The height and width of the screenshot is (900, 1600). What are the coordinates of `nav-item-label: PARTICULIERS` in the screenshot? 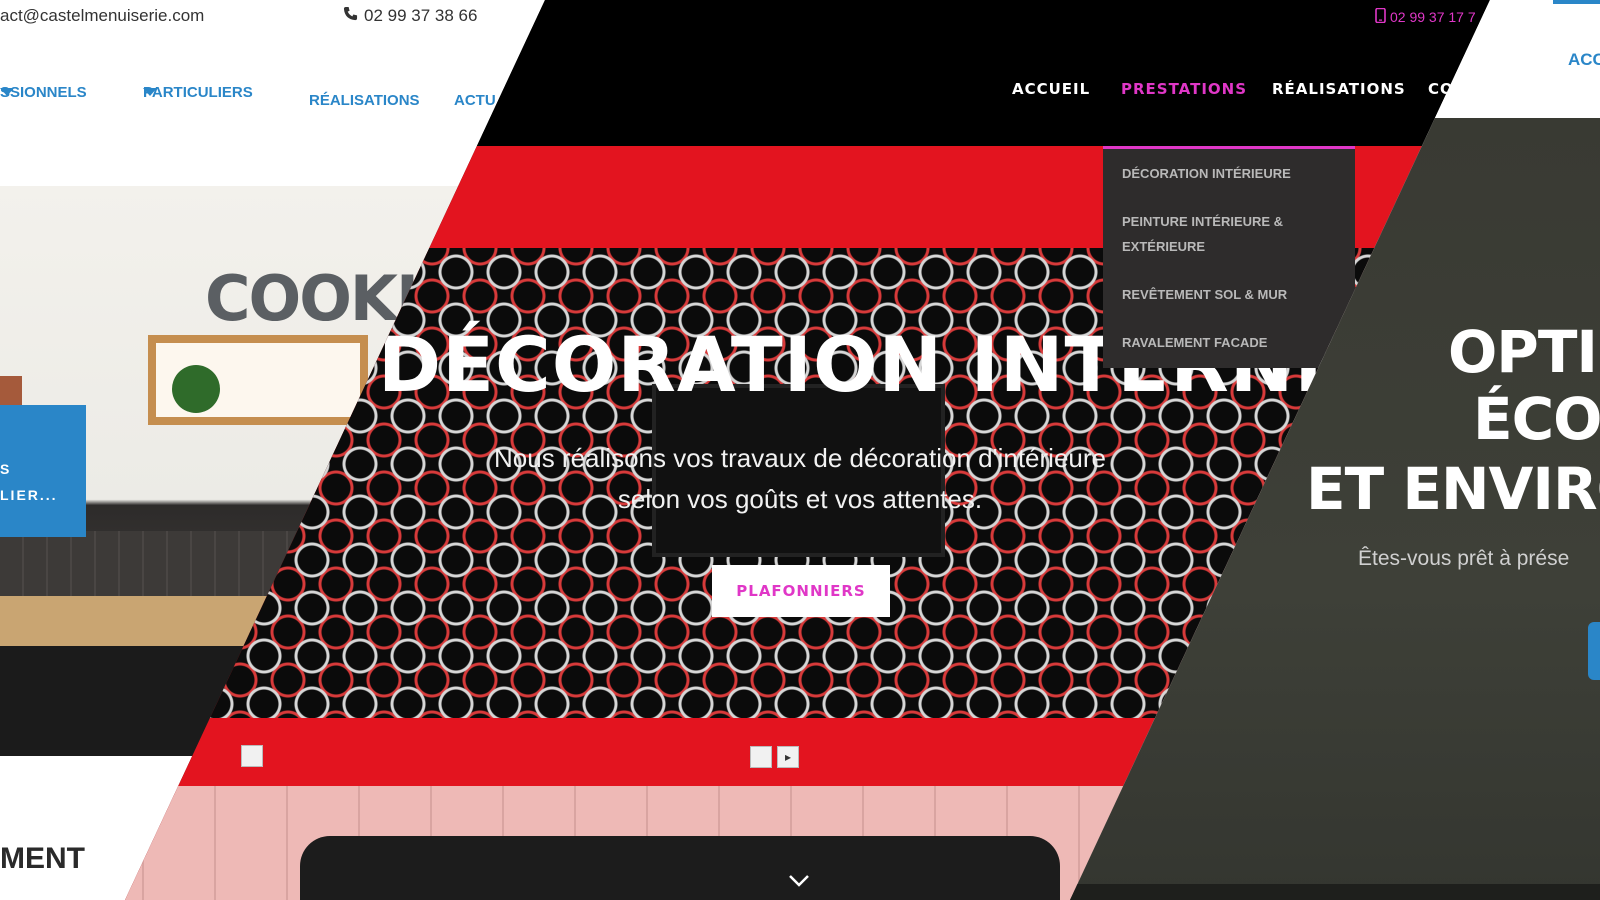 It's located at (198, 92).